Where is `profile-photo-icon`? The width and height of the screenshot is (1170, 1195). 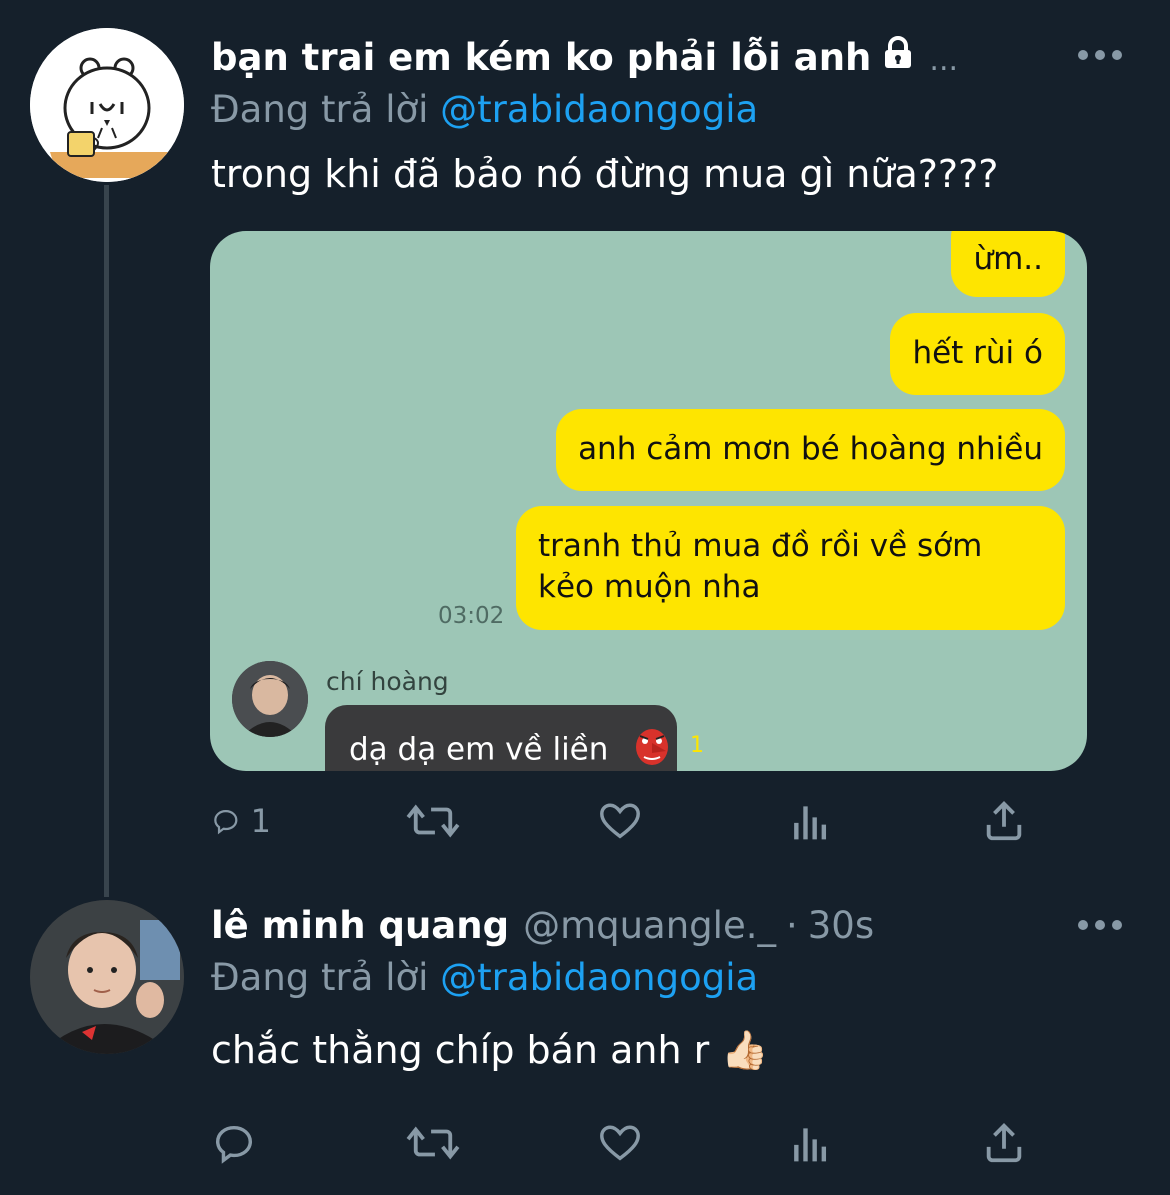
profile-photo-icon is located at coordinates (107, 977).